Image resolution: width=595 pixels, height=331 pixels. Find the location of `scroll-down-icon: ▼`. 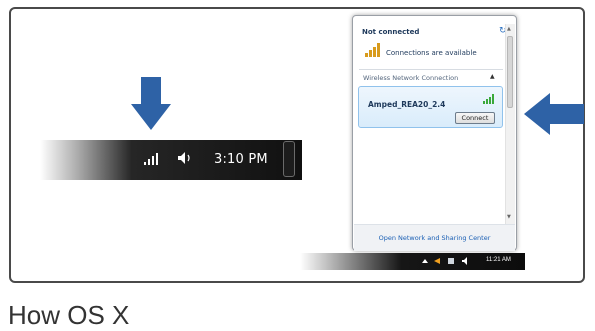

scroll-down-icon: ▼ is located at coordinates (509, 217).